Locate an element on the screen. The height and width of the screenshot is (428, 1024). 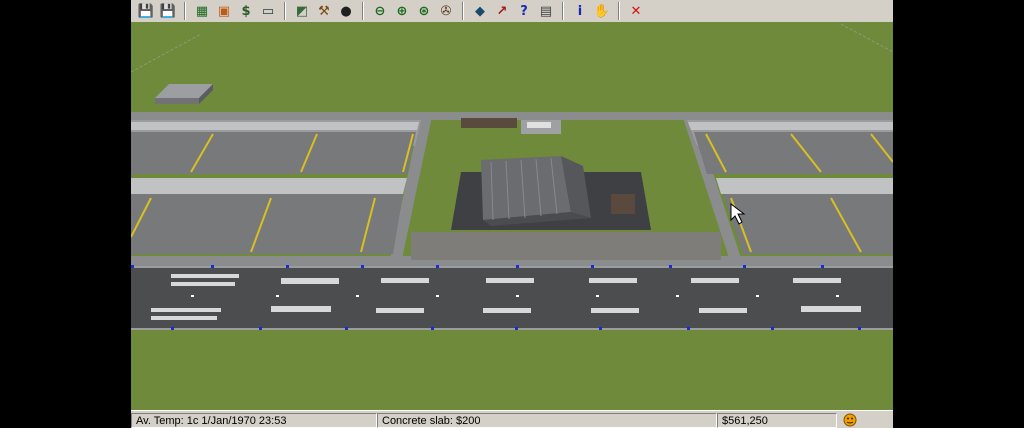
save-game-icon: 💾 is located at coordinates (146, 11).